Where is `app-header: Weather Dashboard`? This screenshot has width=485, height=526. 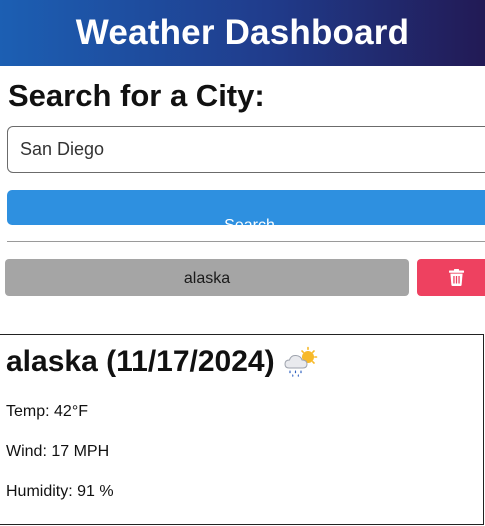
app-header: Weather Dashboard is located at coordinates (242, 33).